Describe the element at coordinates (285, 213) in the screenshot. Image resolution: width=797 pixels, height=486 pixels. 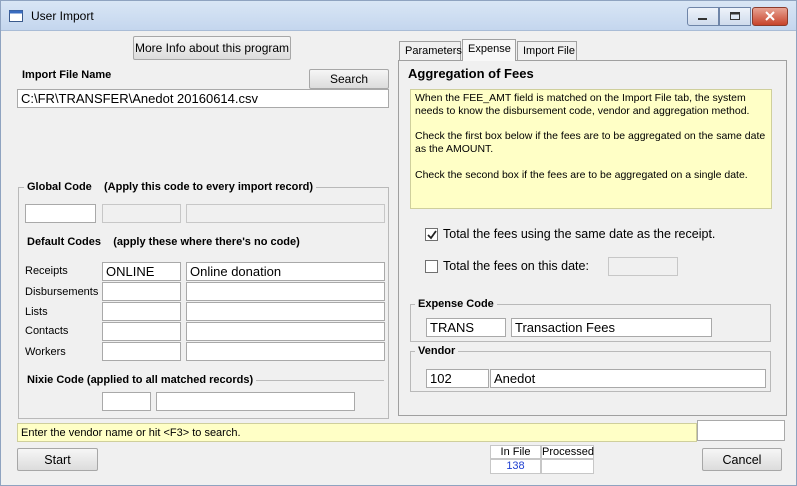
I see `global-code-description` at that location.